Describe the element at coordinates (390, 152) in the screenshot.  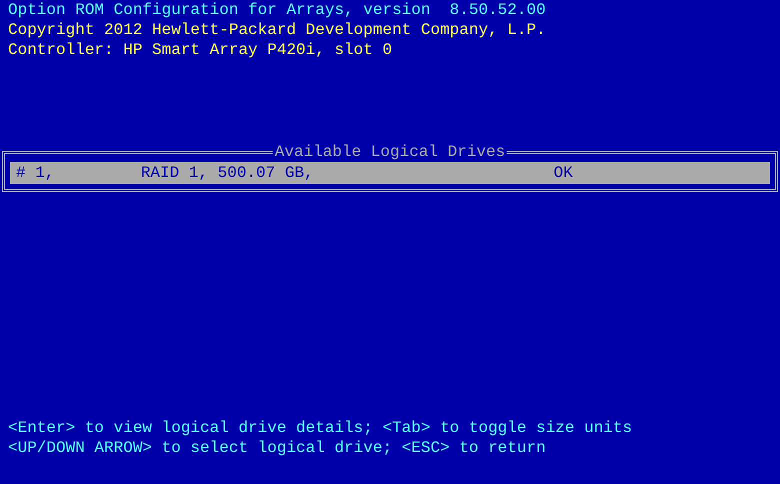
I see `panel-title: Available Logical Drives` at that location.